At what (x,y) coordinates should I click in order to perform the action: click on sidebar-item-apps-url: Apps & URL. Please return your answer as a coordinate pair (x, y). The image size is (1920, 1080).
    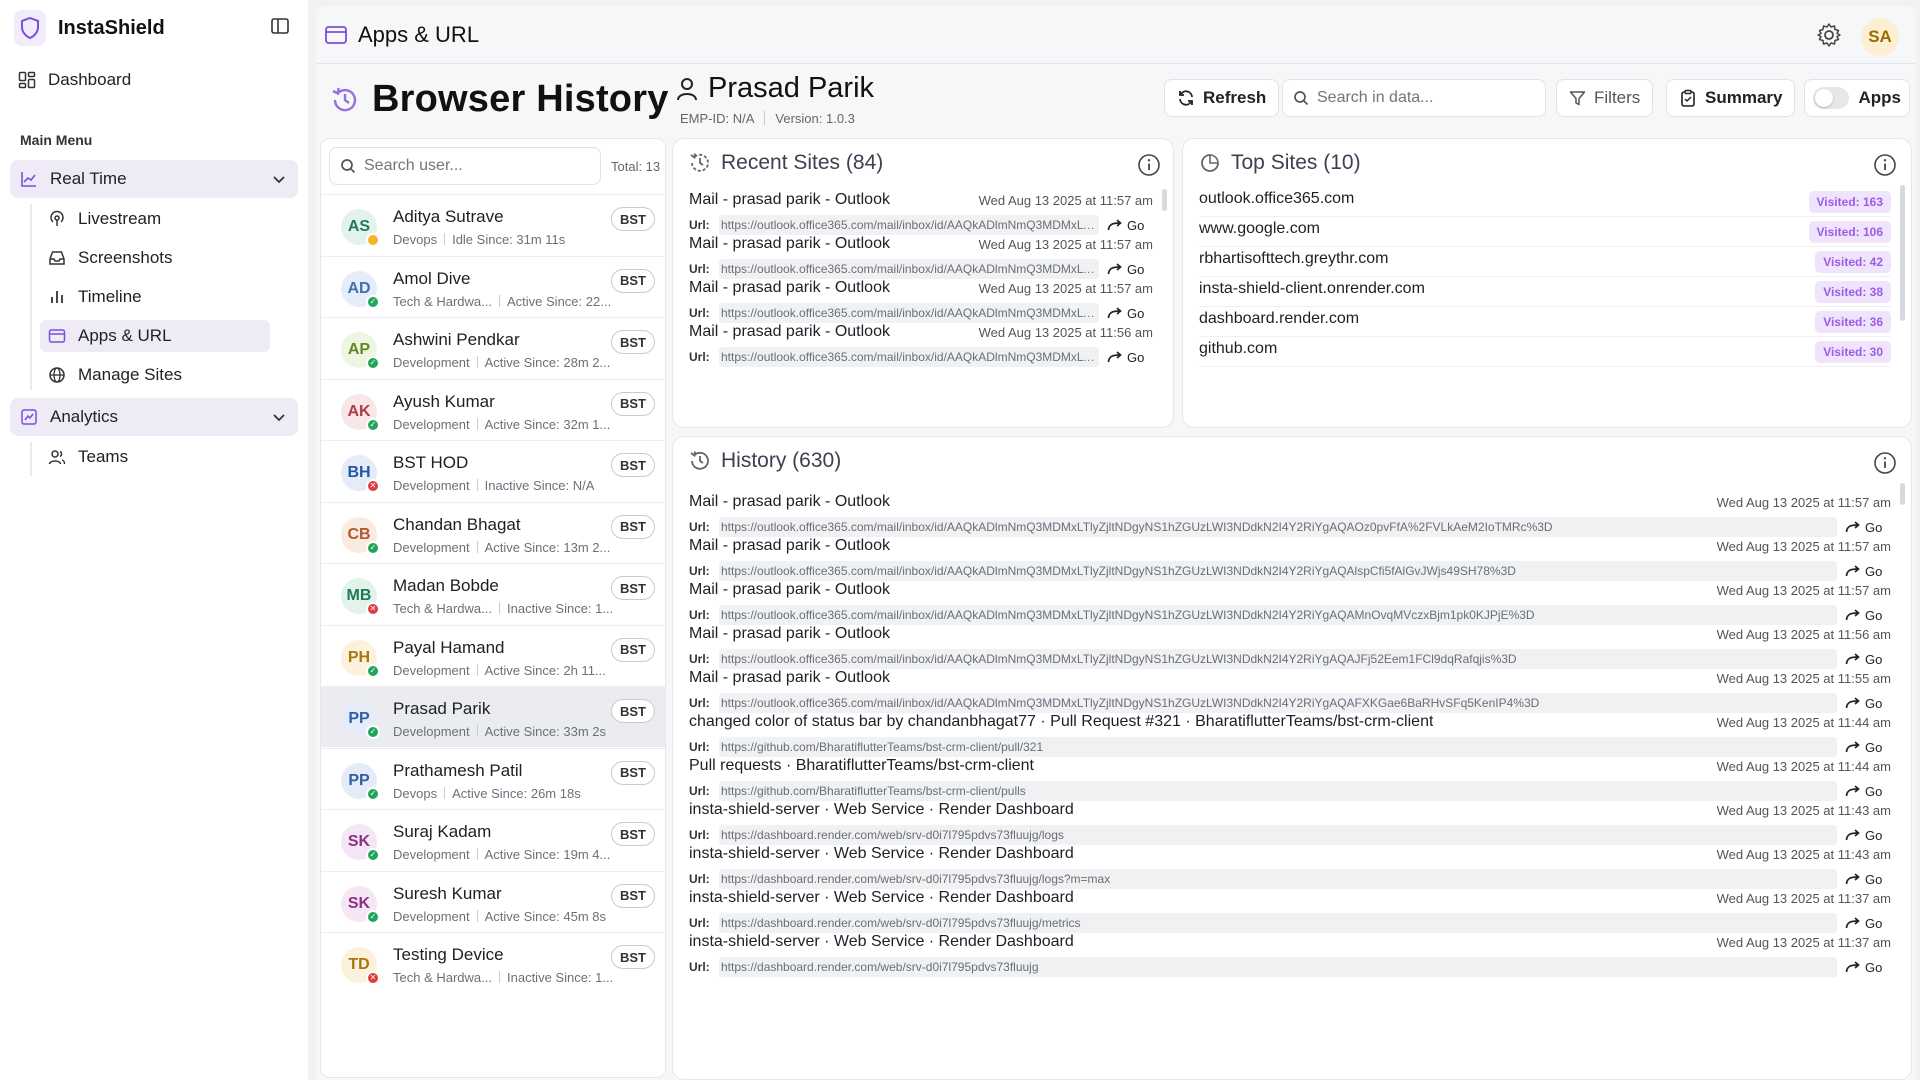
    Looking at the image, I should click on (155, 336).